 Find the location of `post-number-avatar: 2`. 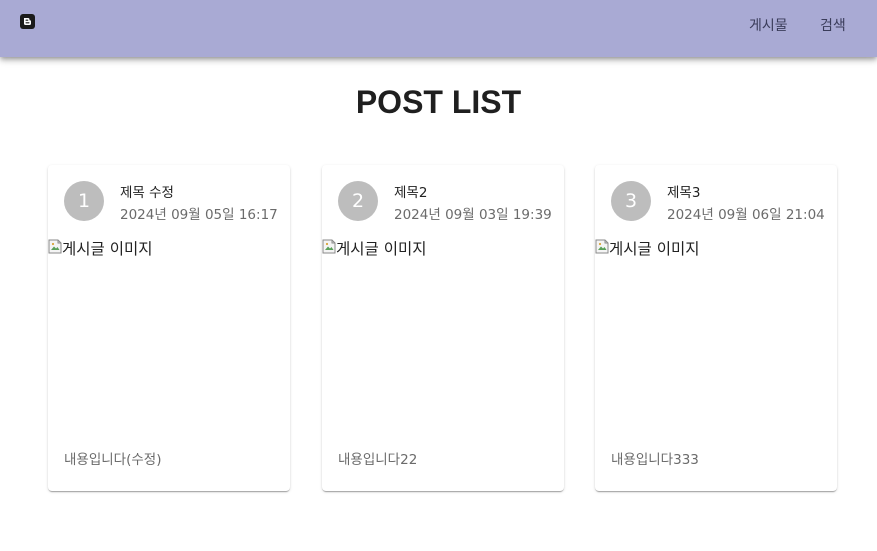

post-number-avatar: 2 is located at coordinates (358, 201).